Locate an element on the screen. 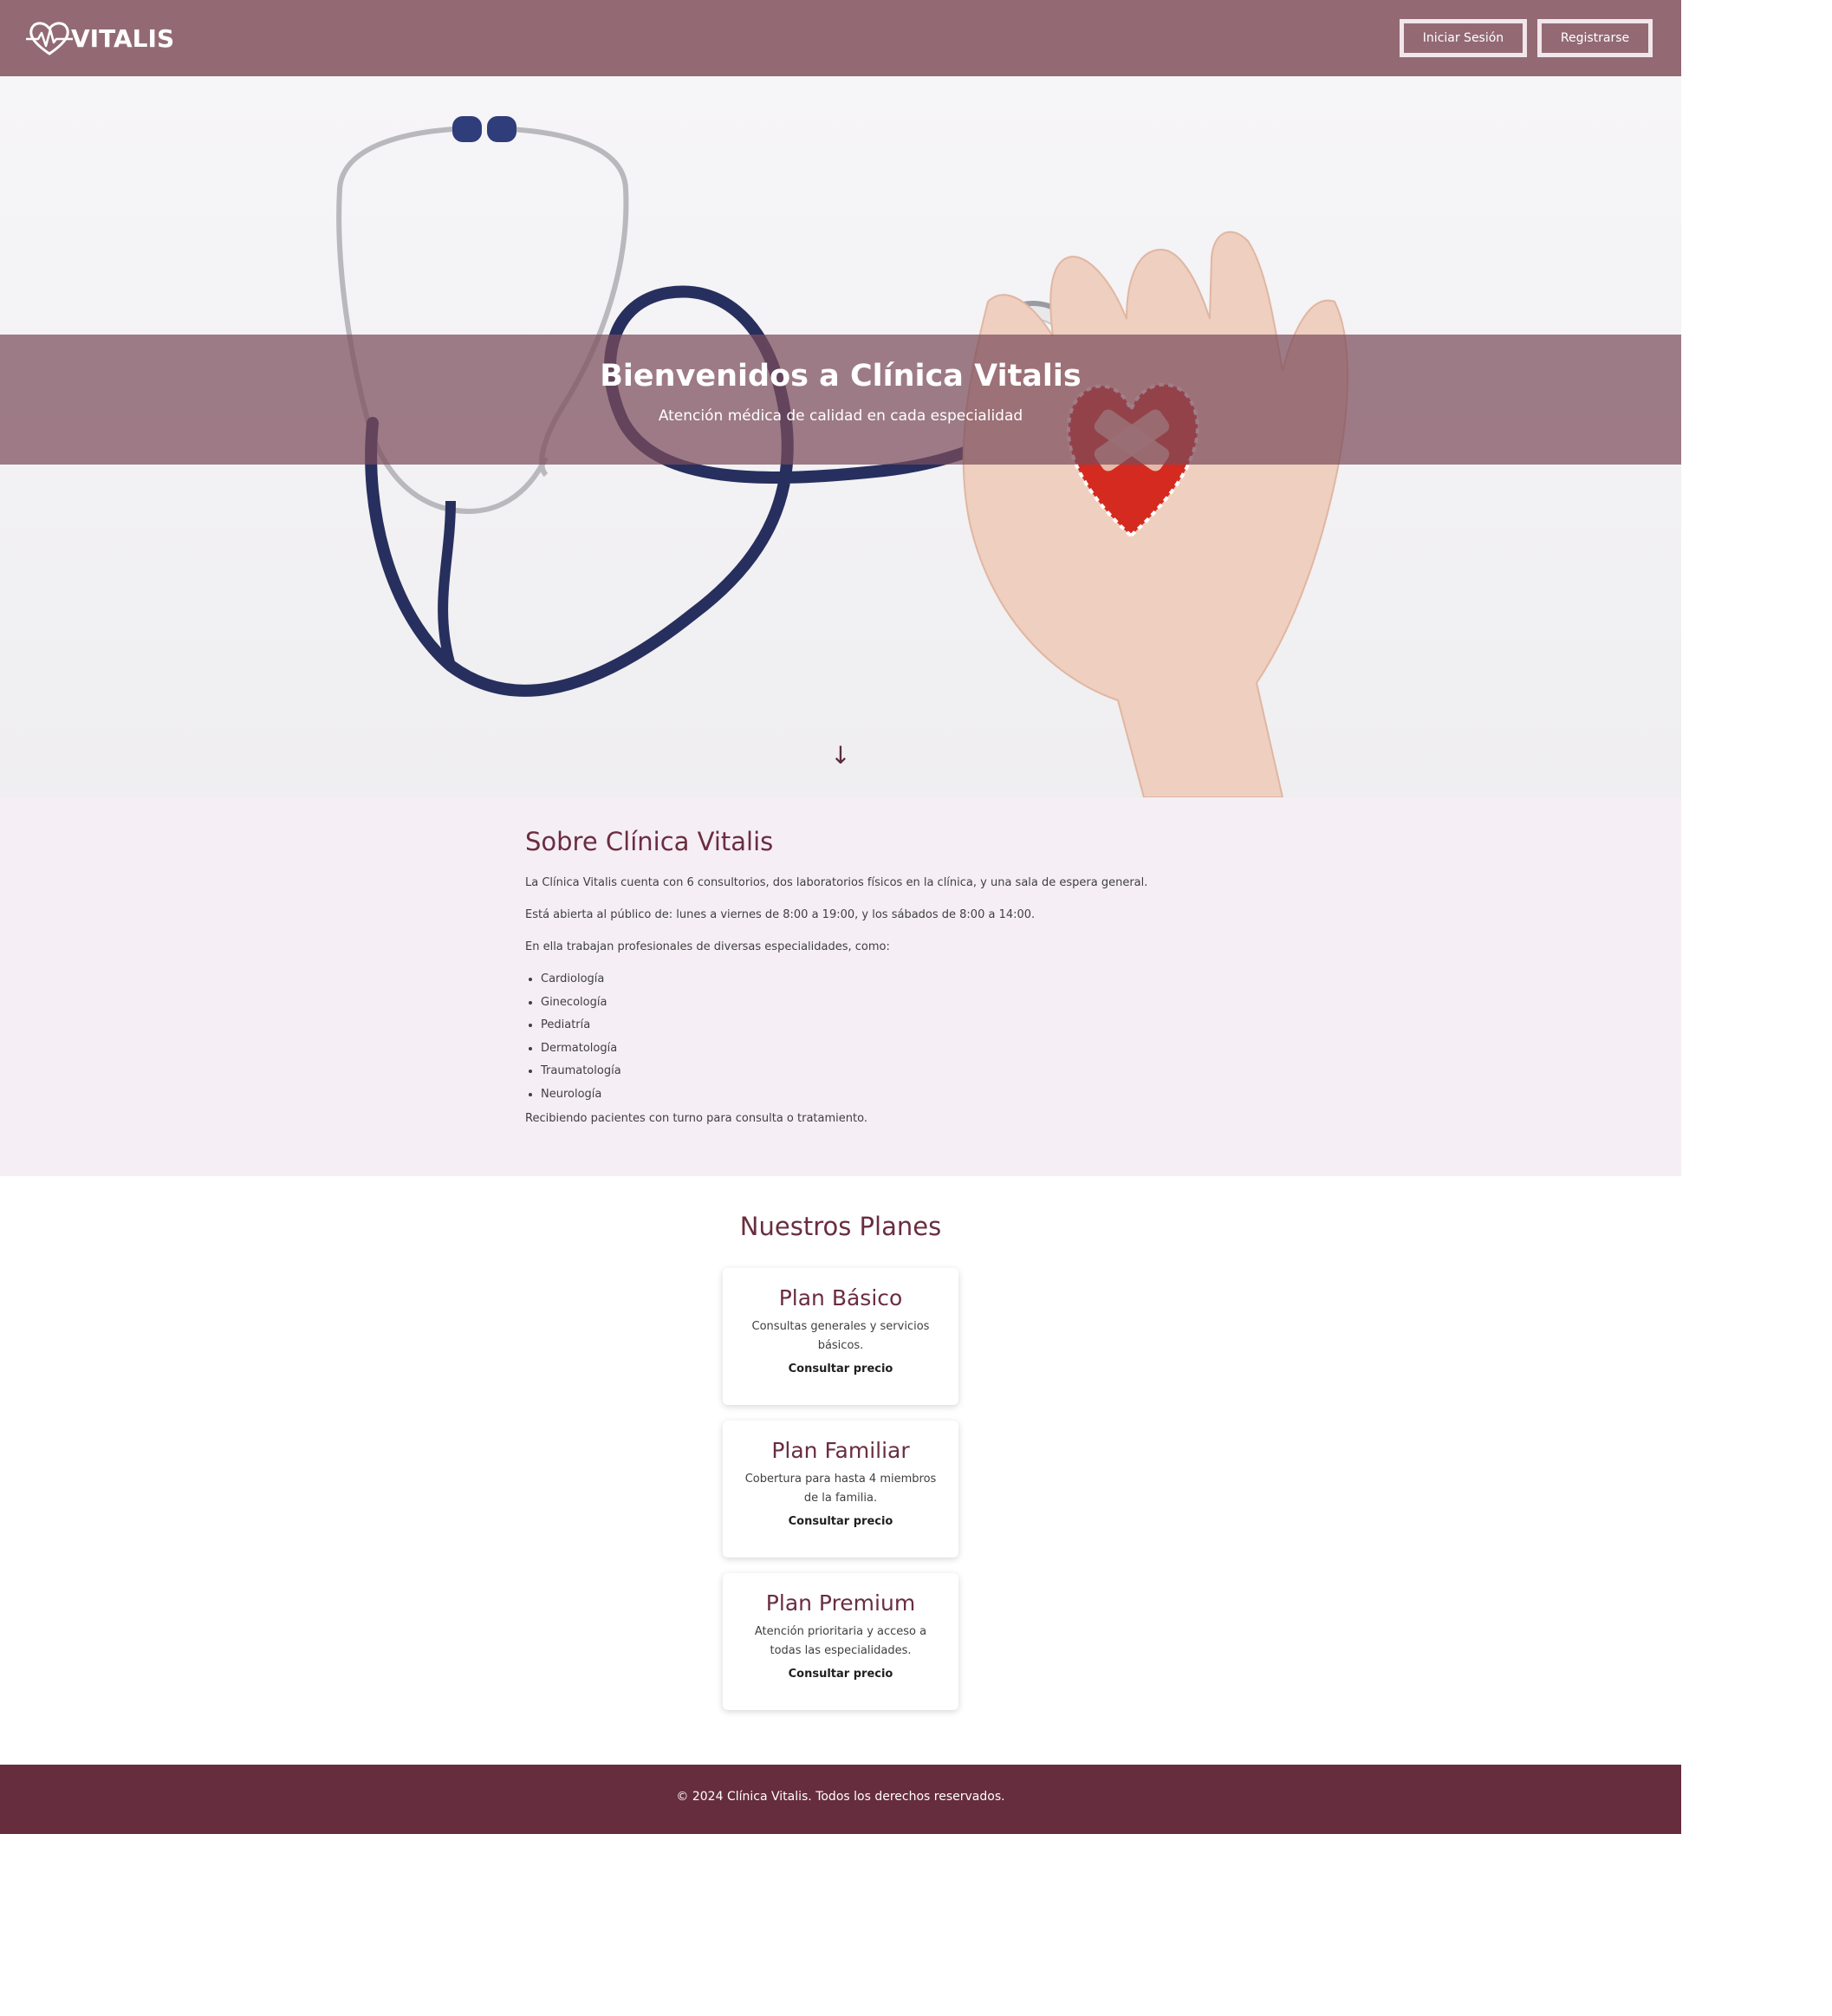 The image size is (1832, 2016). specialty-item: Traumatología is located at coordinates (879, 1071).